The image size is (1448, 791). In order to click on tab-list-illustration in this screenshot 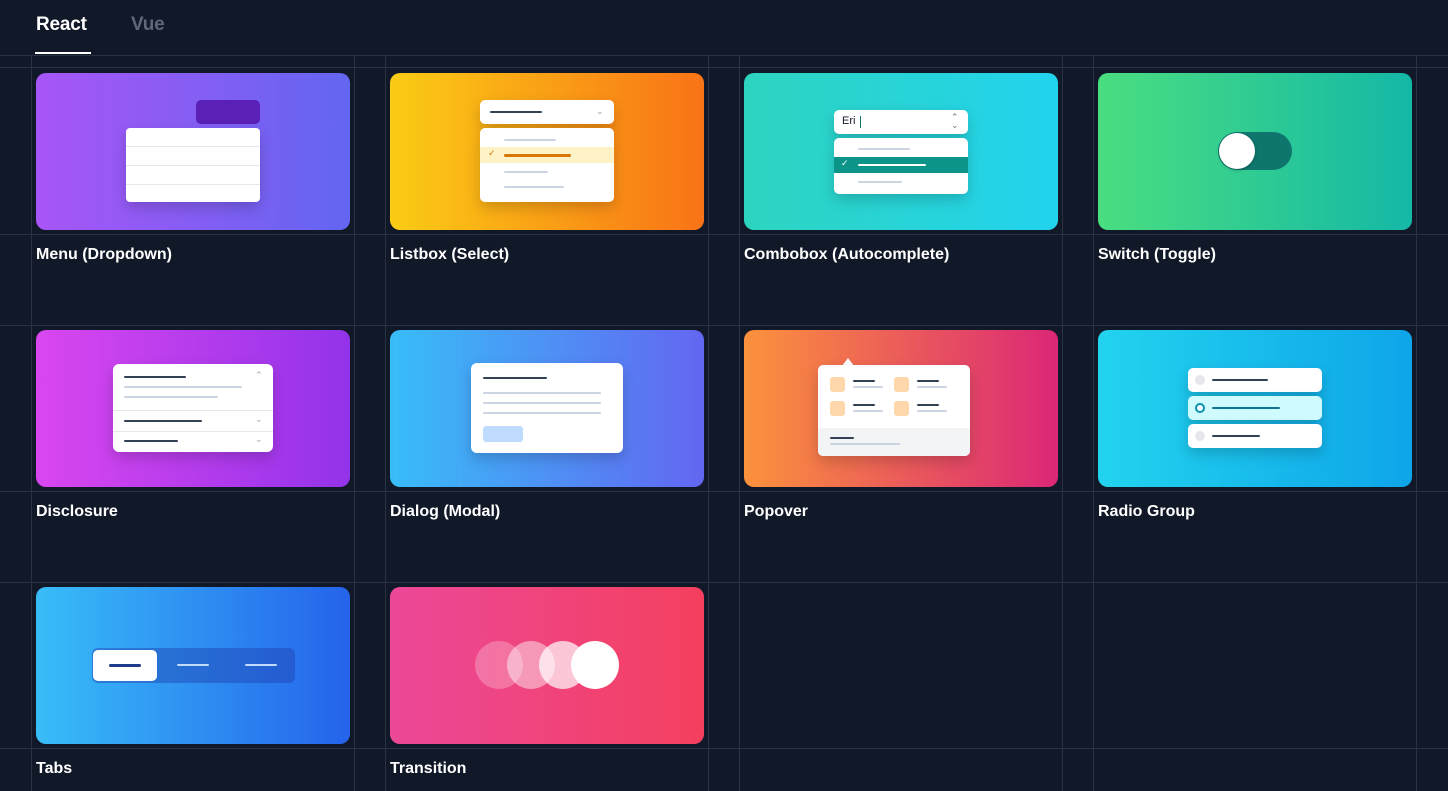, I will do `click(193, 665)`.